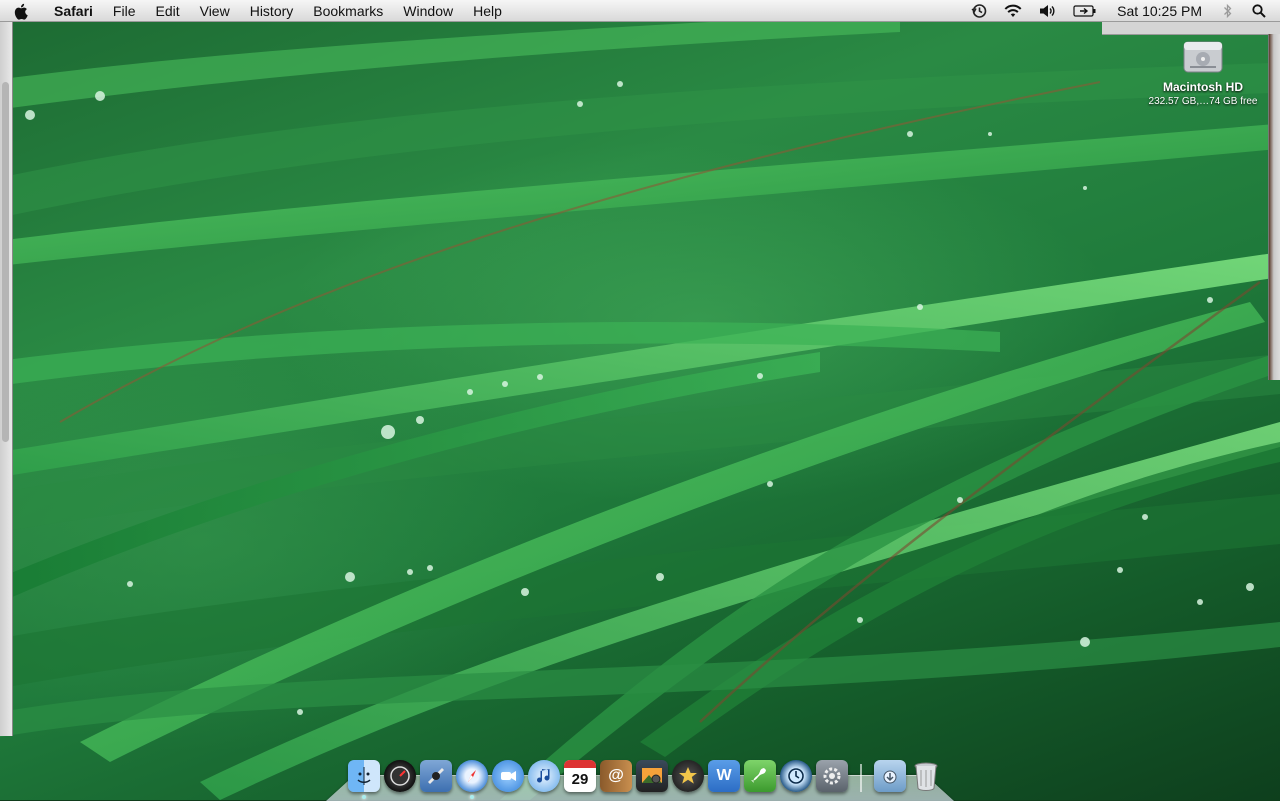 Image resolution: width=1280 pixels, height=801 pixels. I want to click on background-window-scrollbar, so click(6, 379).